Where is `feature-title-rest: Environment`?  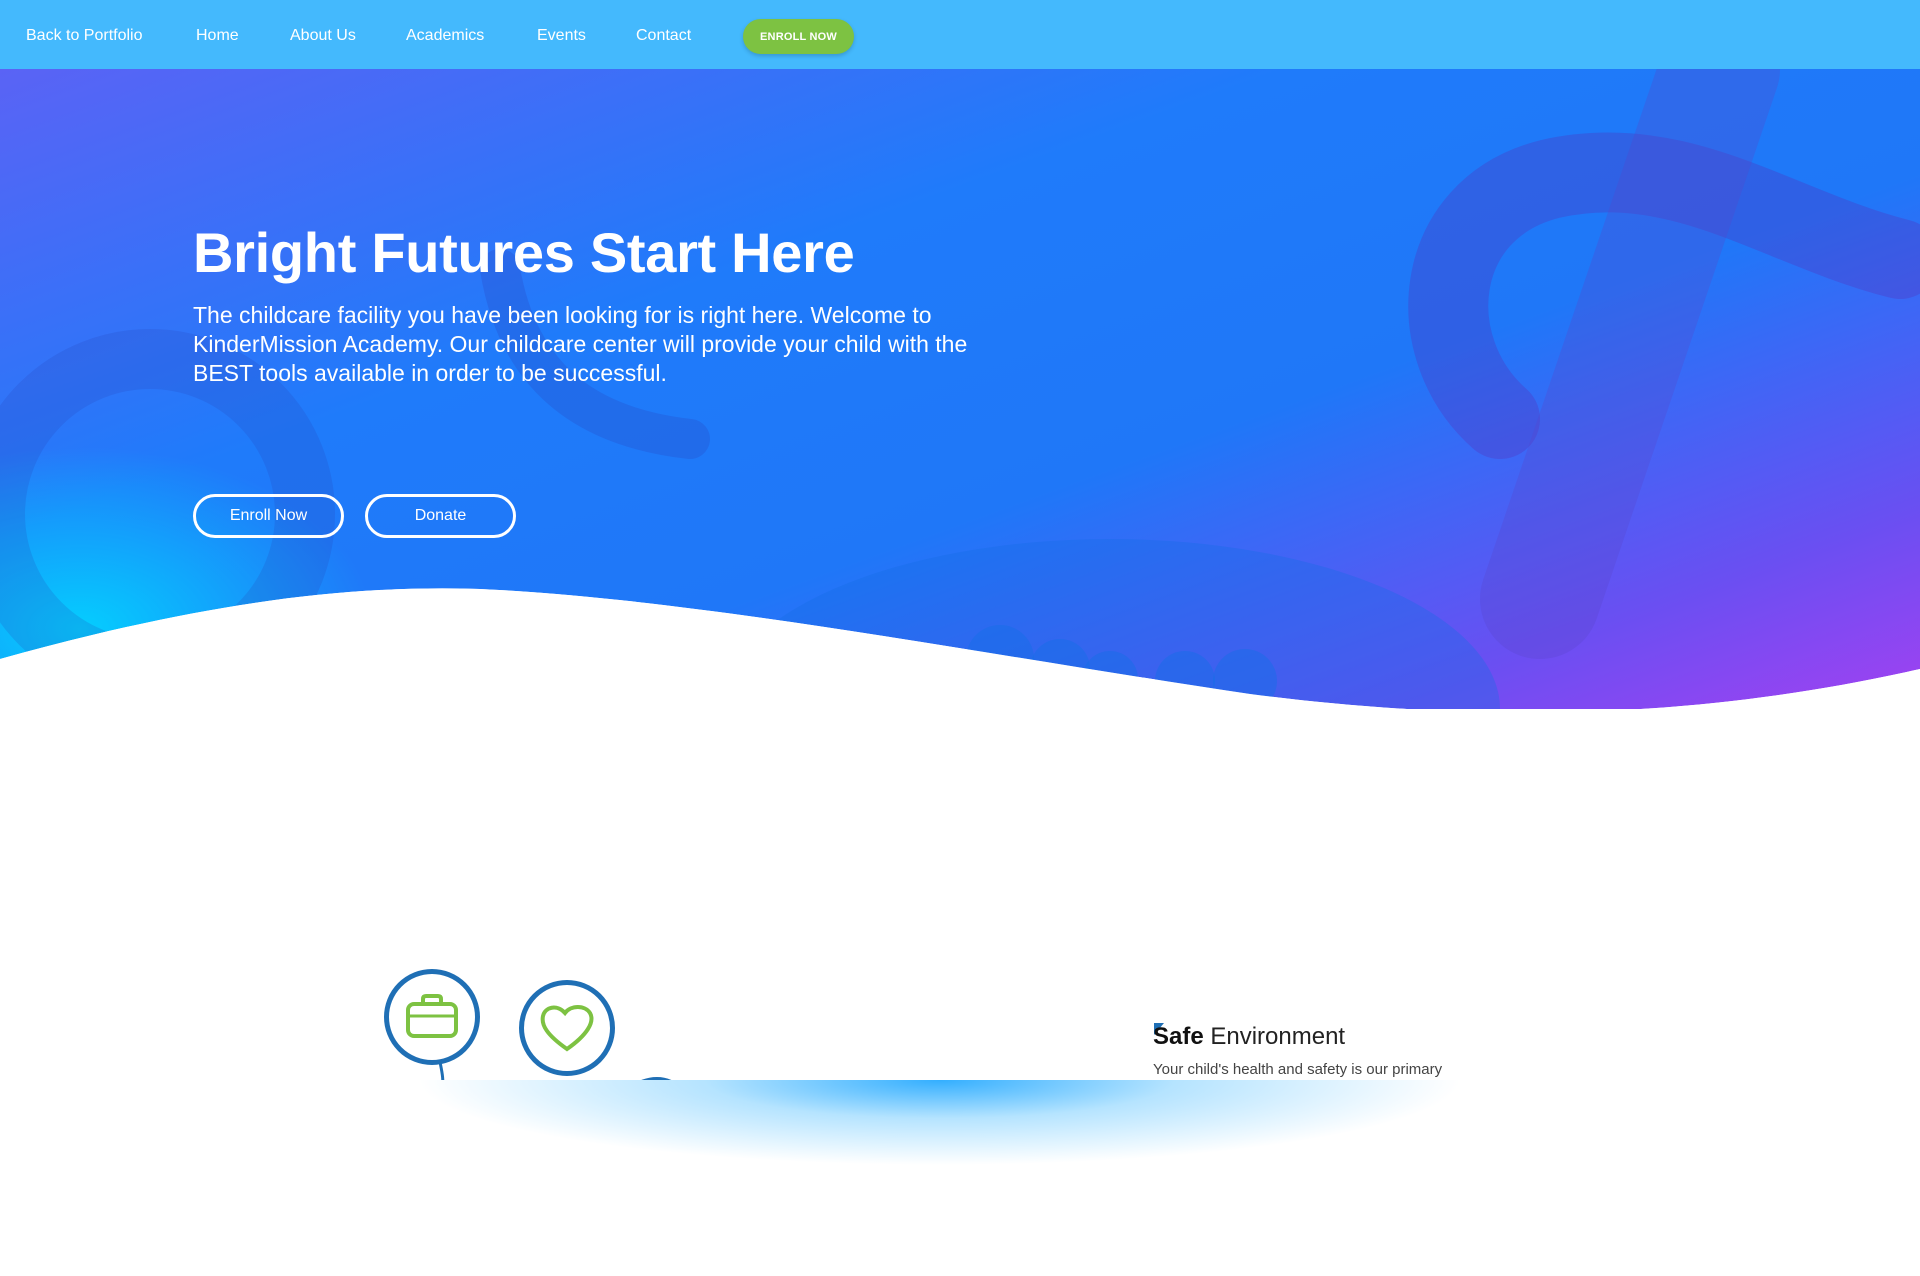
feature-title-rest: Environment is located at coordinates (1274, 1036).